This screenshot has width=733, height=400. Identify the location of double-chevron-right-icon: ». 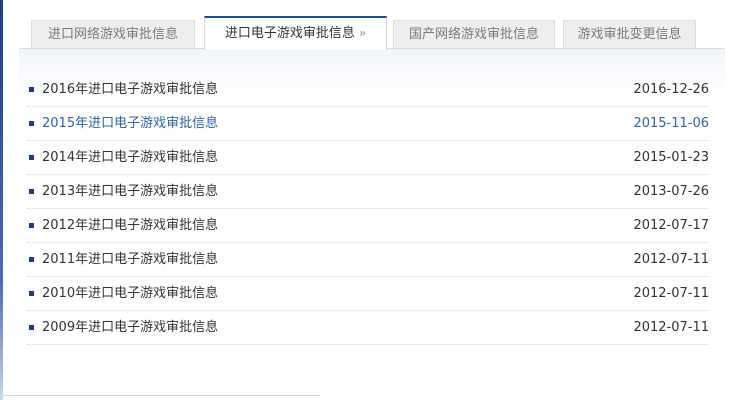
(362, 33).